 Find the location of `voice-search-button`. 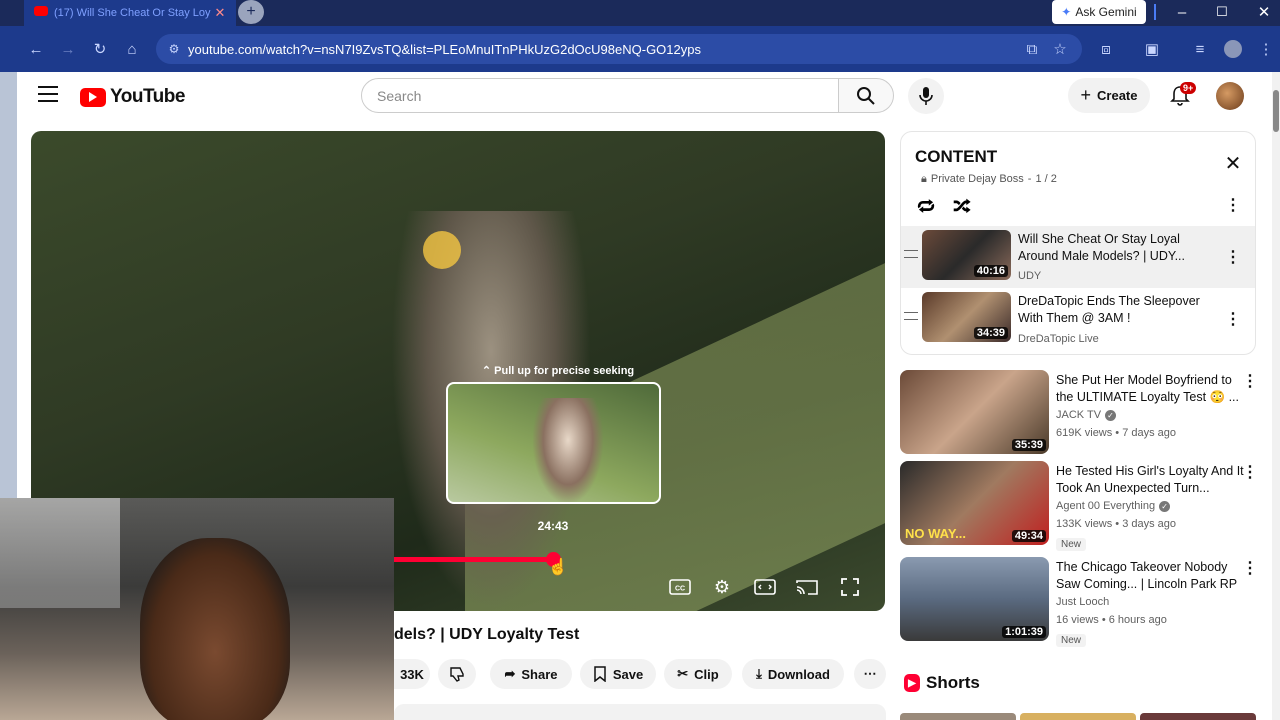

voice-search-button is located at coordinates (926, 96).